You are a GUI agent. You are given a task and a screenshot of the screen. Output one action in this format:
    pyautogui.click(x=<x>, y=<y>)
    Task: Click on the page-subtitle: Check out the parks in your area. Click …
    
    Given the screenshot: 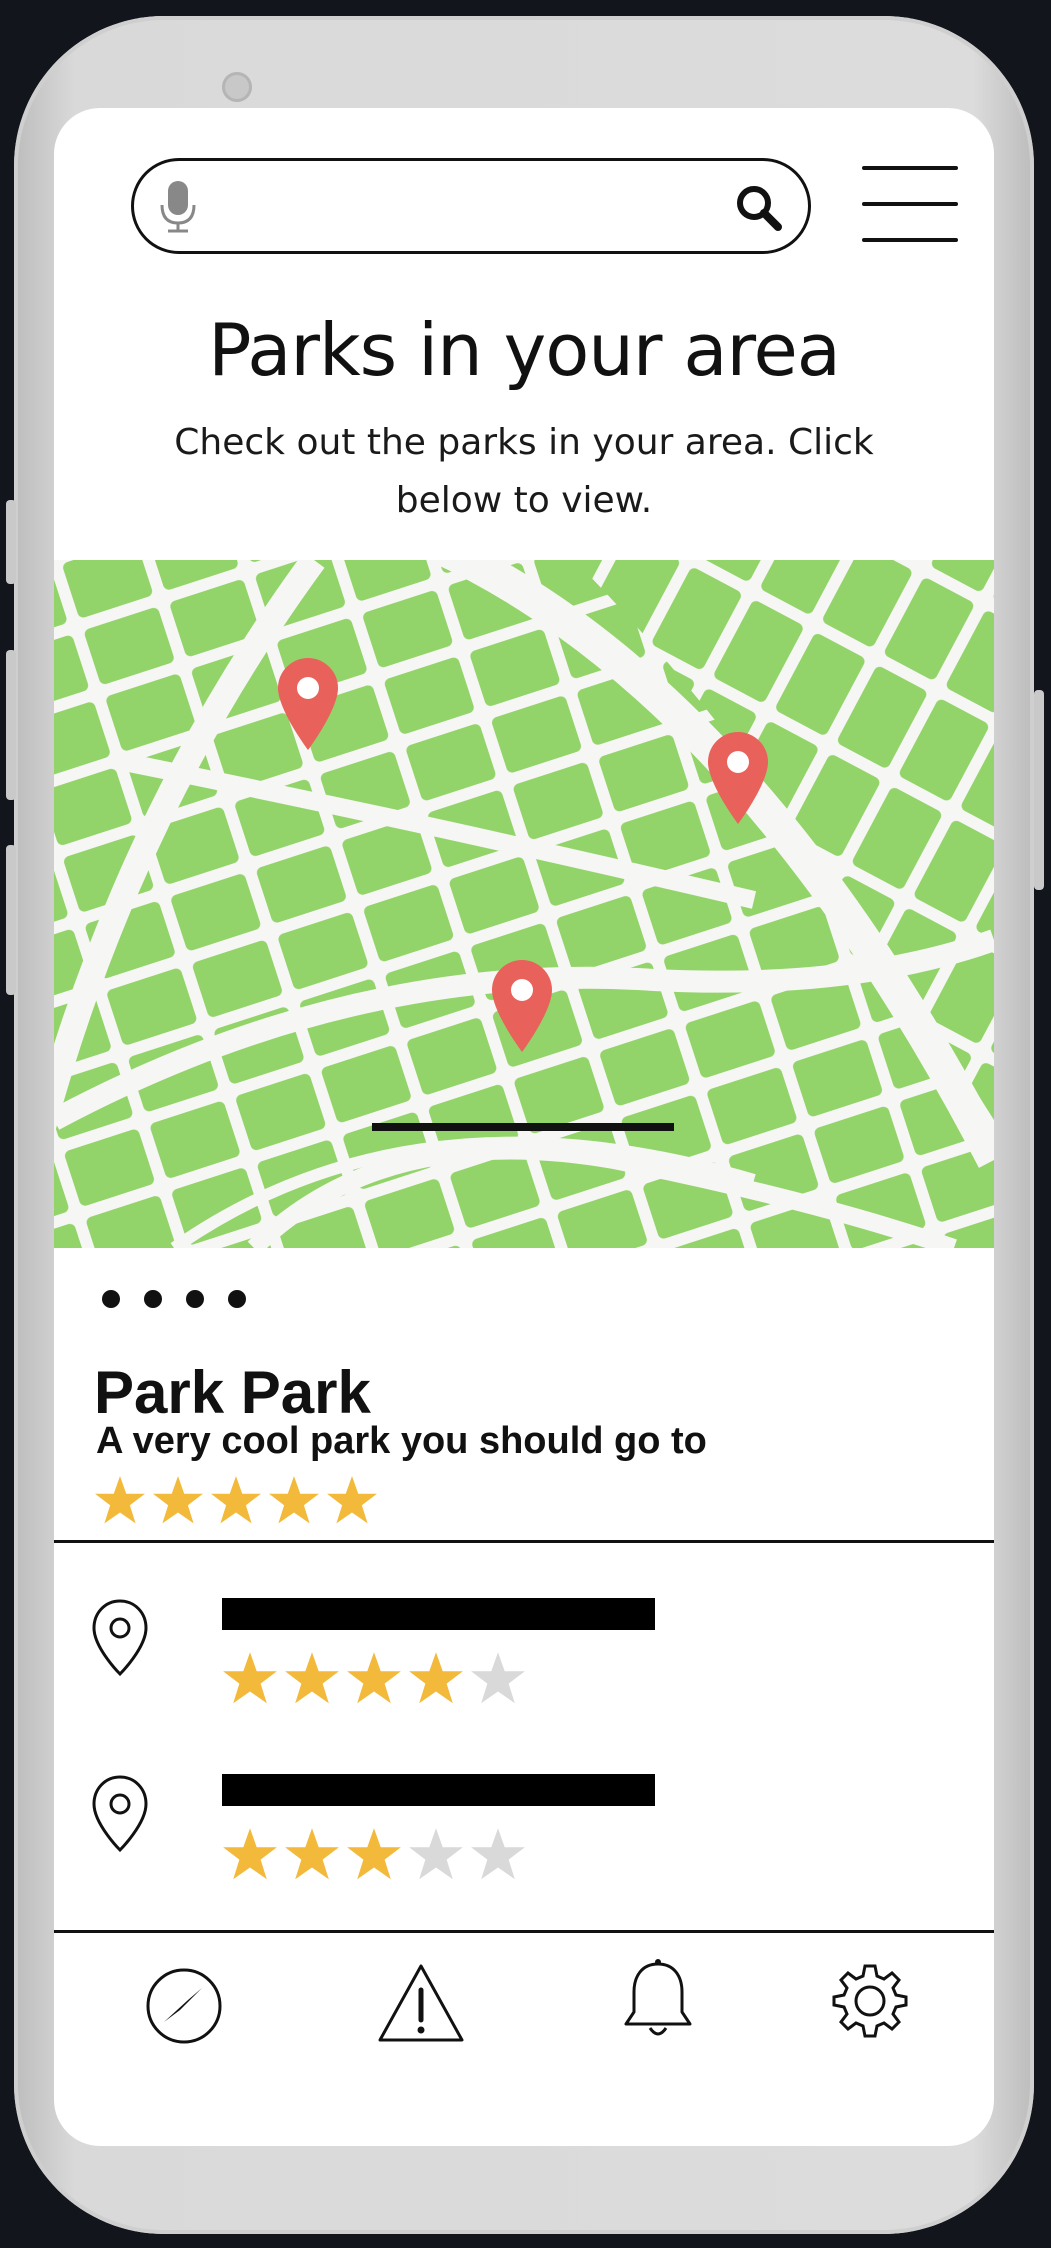 What is the action you would take?
    pyautogui.click(x=524, y=471)
    